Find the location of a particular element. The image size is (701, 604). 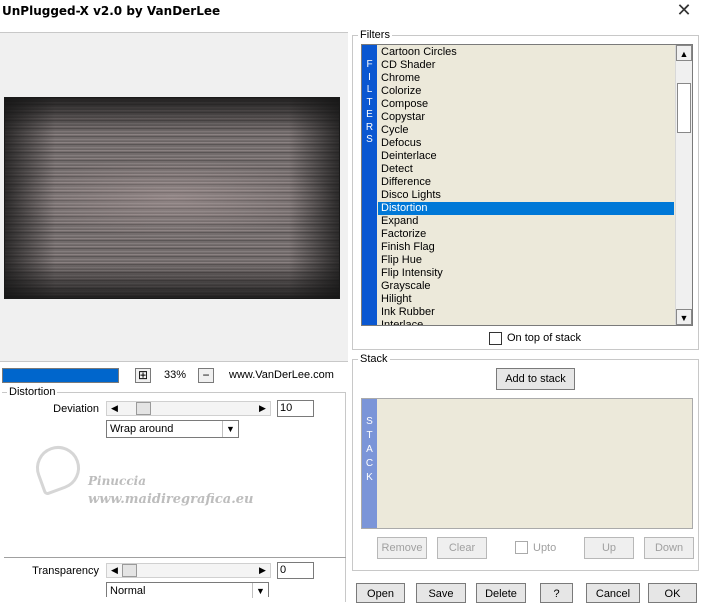

filter-item: Defocus is located at coordinates (526, 143).